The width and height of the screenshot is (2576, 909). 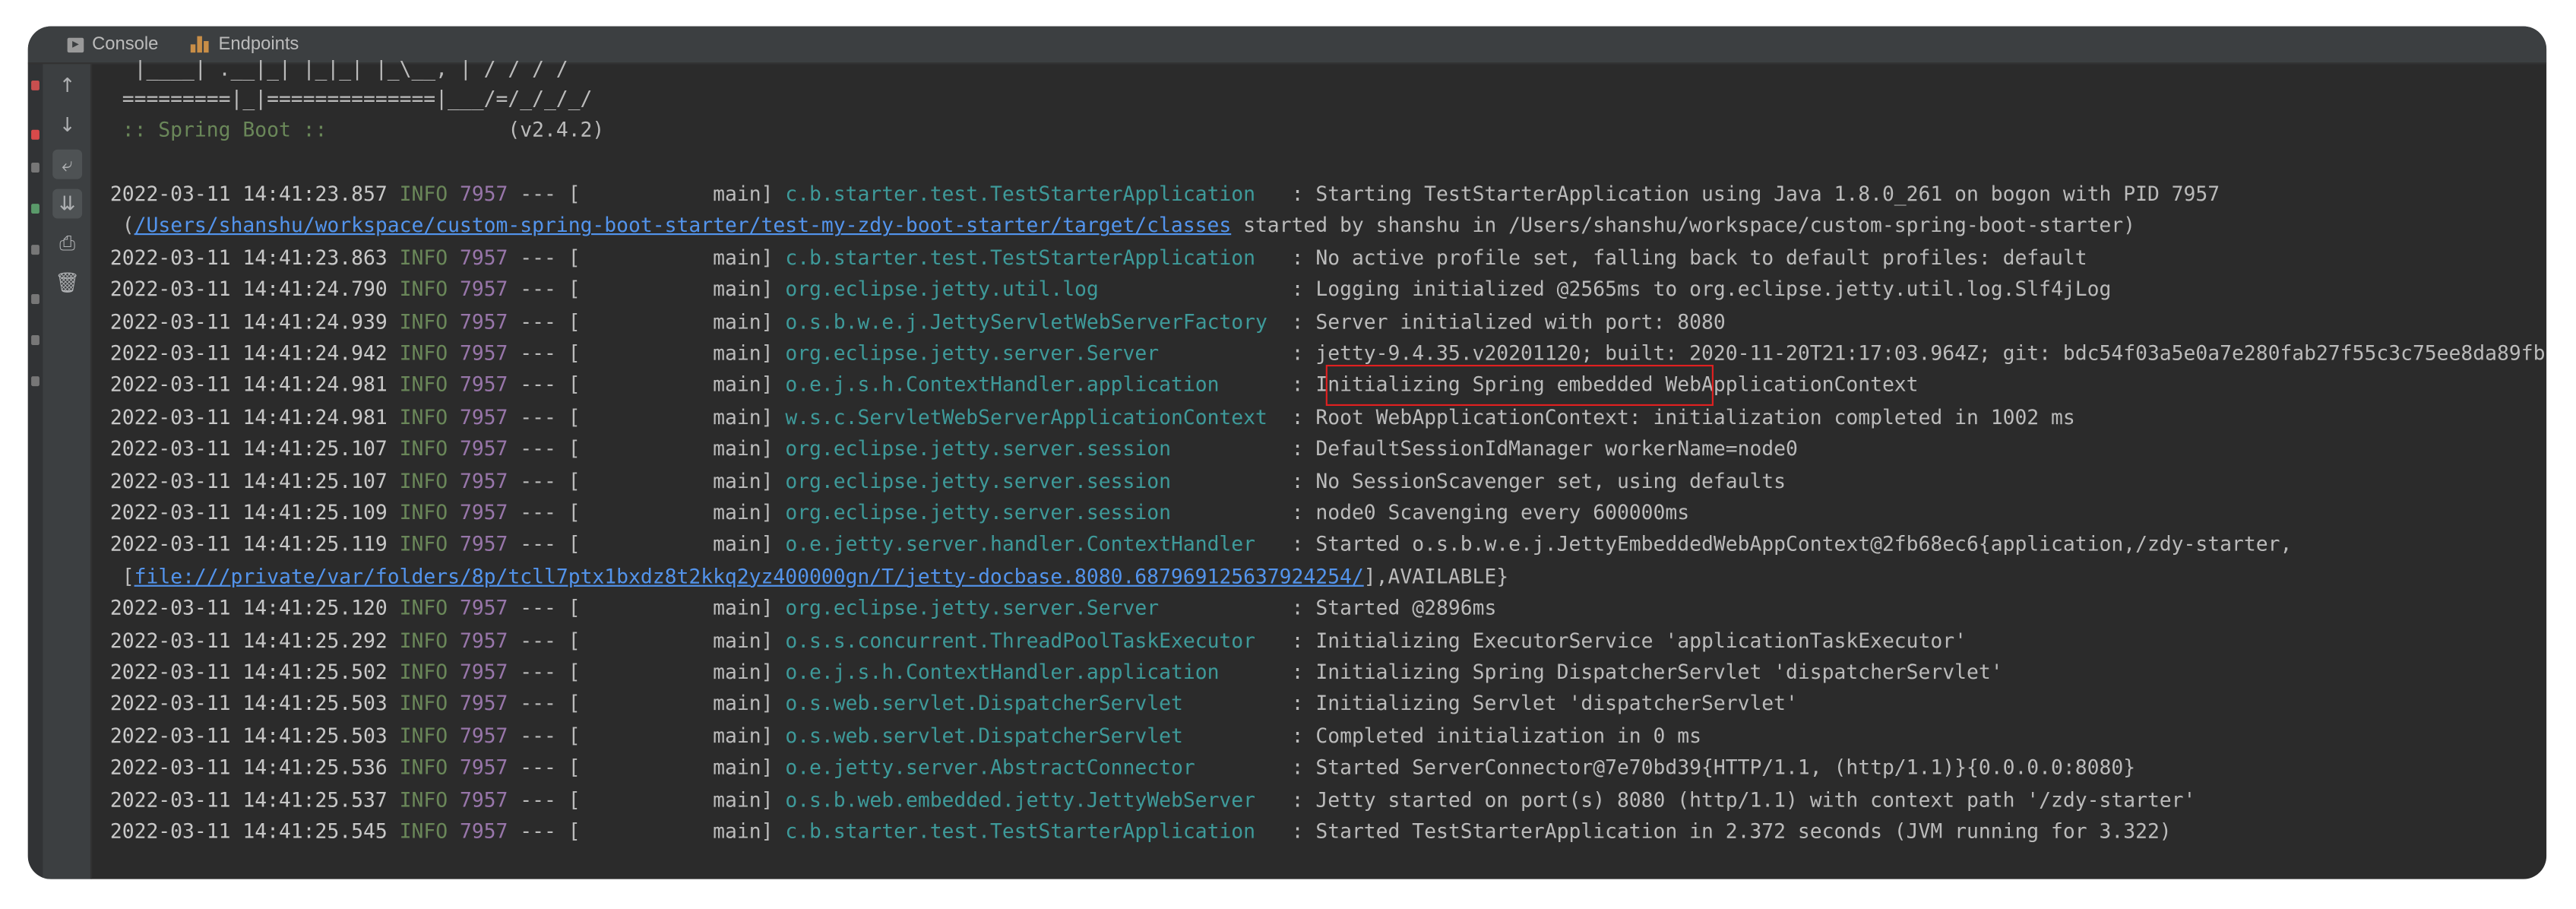 I want to click on log-logger: org.eclipse.jetty.server.session, so click(x=1032, y=449).